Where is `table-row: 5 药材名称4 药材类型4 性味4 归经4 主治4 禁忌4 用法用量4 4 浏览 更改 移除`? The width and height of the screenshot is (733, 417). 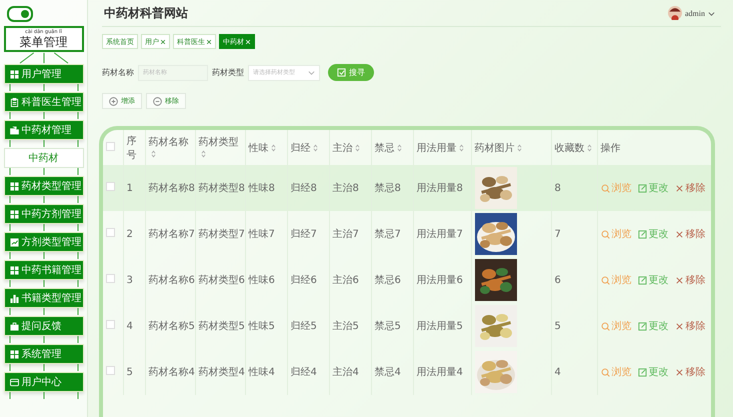 table-row: 5 药材名称4 药材类型4 性味4 归经4 主治4 禁忌4 用法用量4 4 浏览 更改 移除 is located at coordinates (407, 372).